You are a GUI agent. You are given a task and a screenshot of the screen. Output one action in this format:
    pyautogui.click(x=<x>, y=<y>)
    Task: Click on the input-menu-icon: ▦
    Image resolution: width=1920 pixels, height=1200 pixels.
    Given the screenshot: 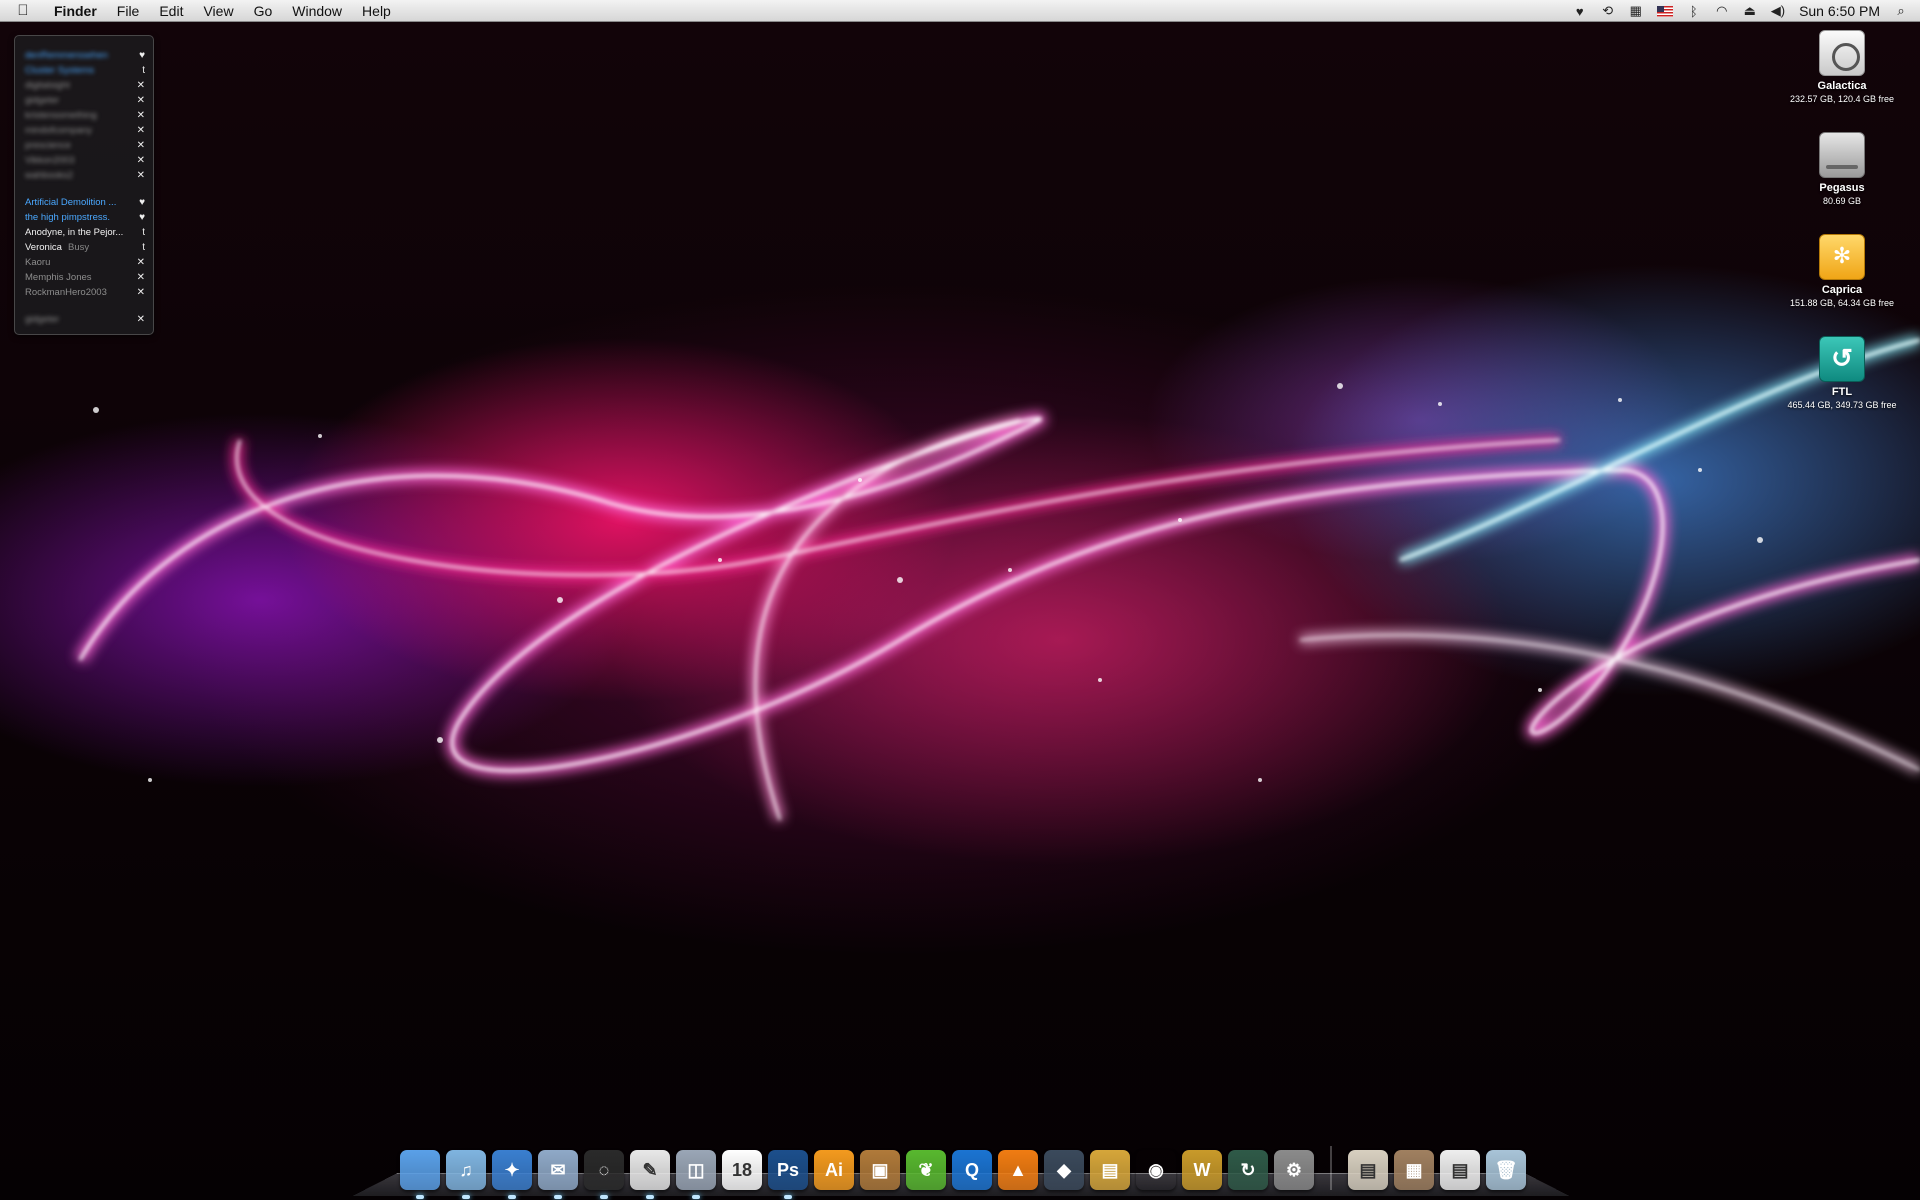 What is the action you would take?
    pyautogui.click(x=1636, y=11)
    